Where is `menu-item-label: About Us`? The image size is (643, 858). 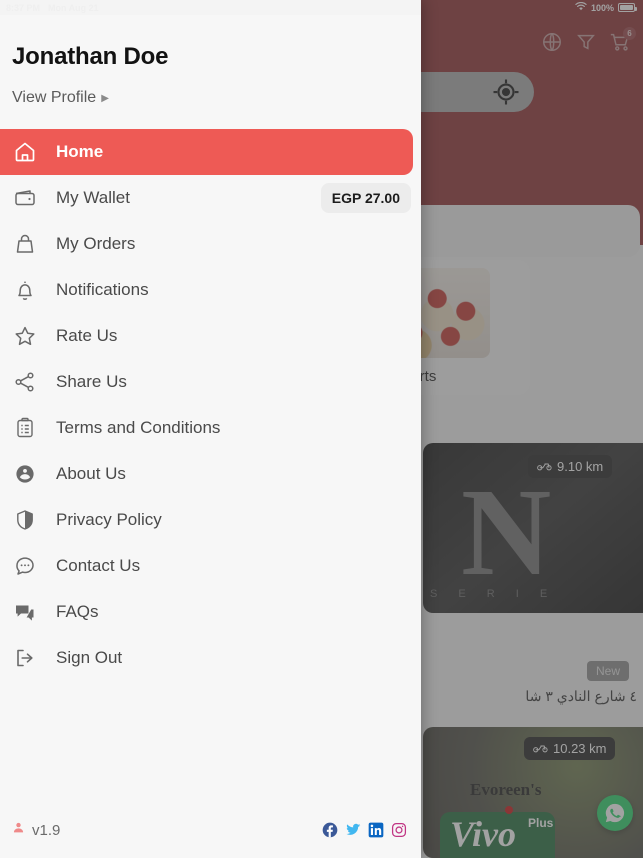 menu-item-label: About Us is located at coordinates (91, 473).